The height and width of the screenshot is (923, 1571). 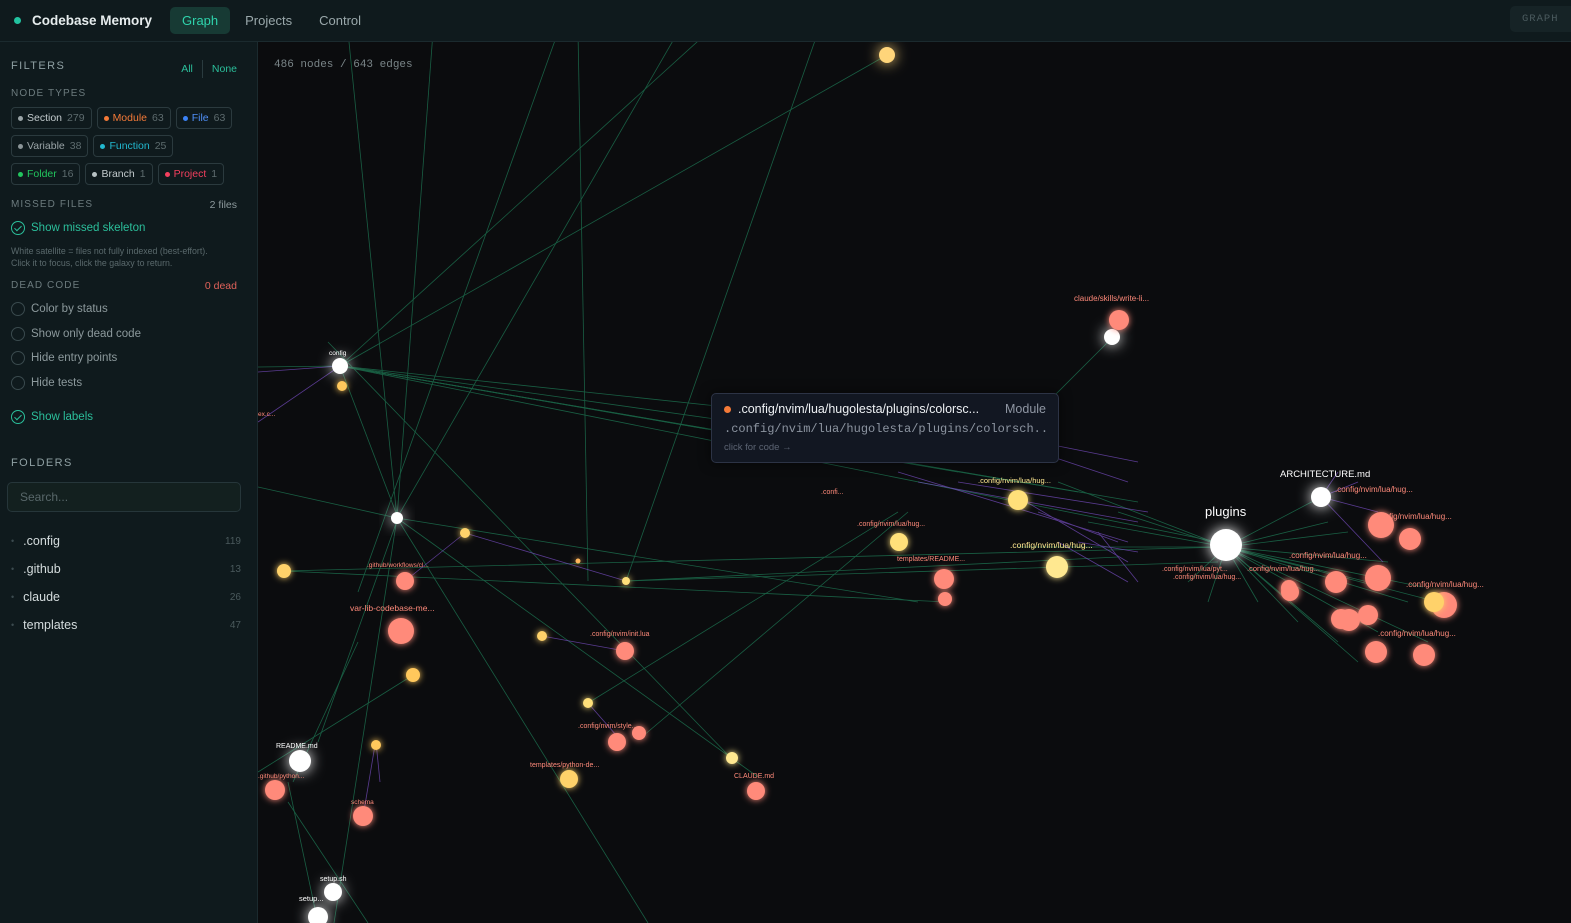 What do you see at coordinates (204, 118) in the screenshot?
I see `chip-file: File 63` at bounding box center [204, 118].